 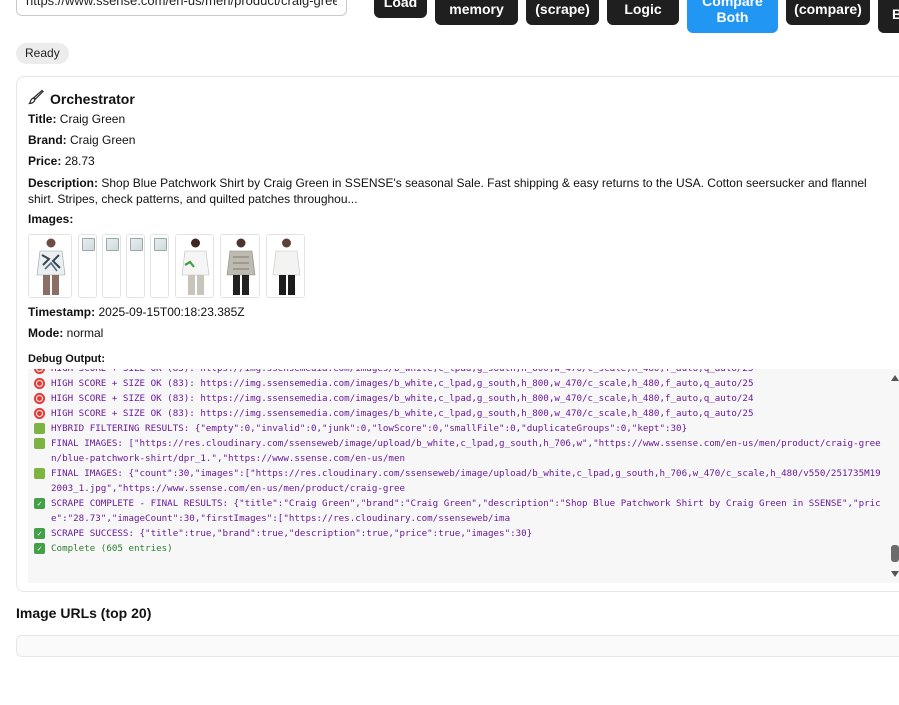 What do you see at coordinates (47, 140) in the screenshot?
I see `brand-label: Brand:` at bounding box center [47, 140].